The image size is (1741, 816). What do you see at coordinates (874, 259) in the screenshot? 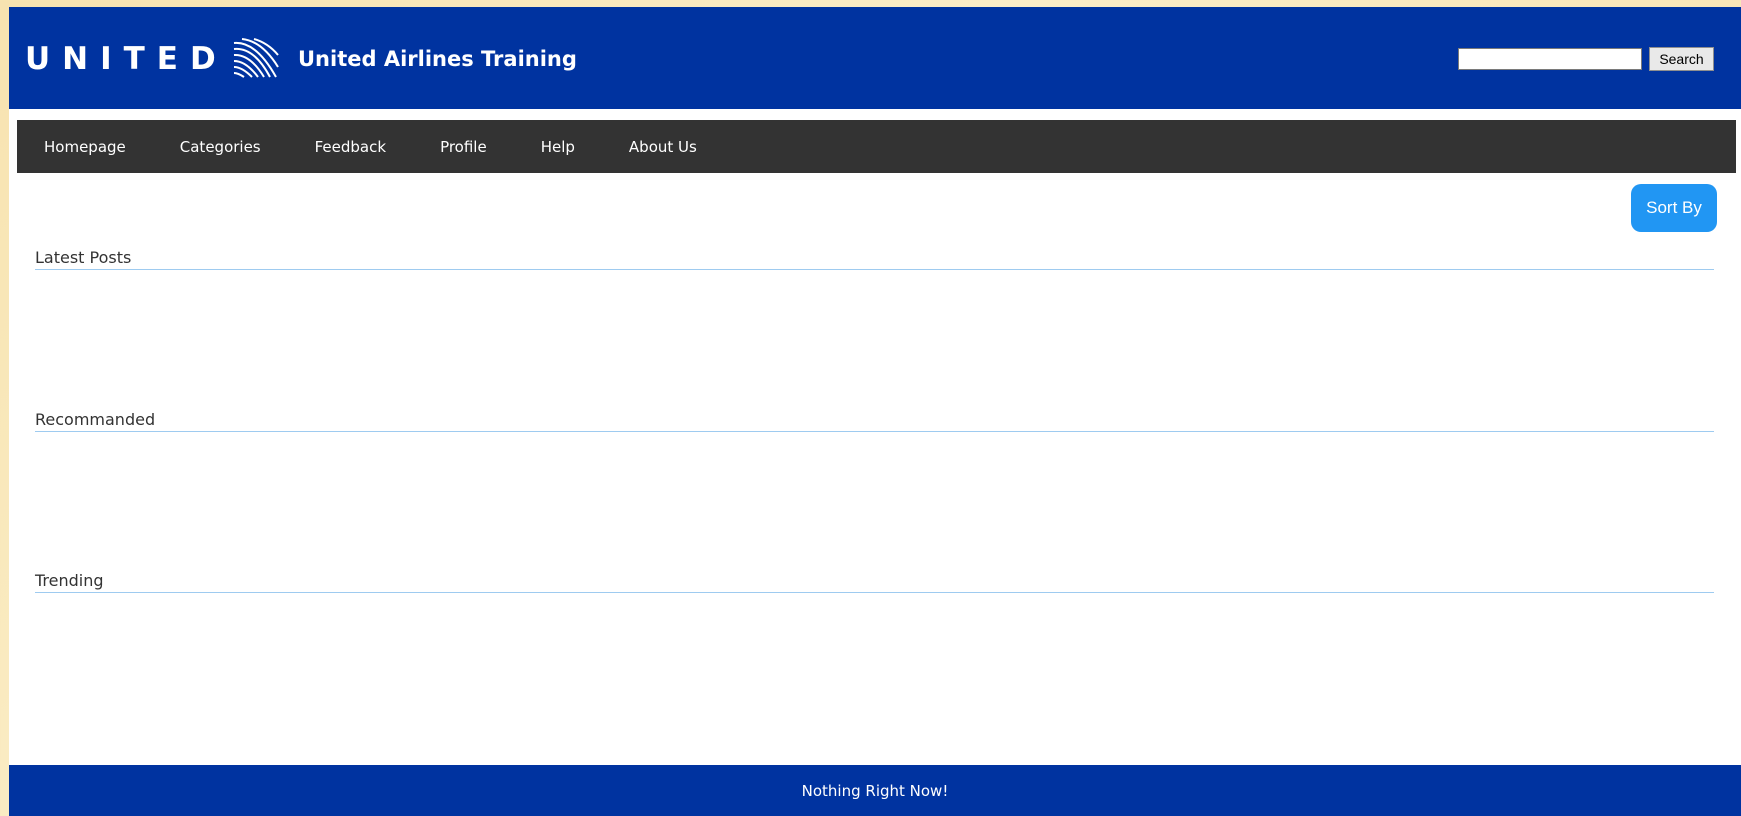
I see `section-latest-posts: Latest Posts` at bounding box center [874, 259].